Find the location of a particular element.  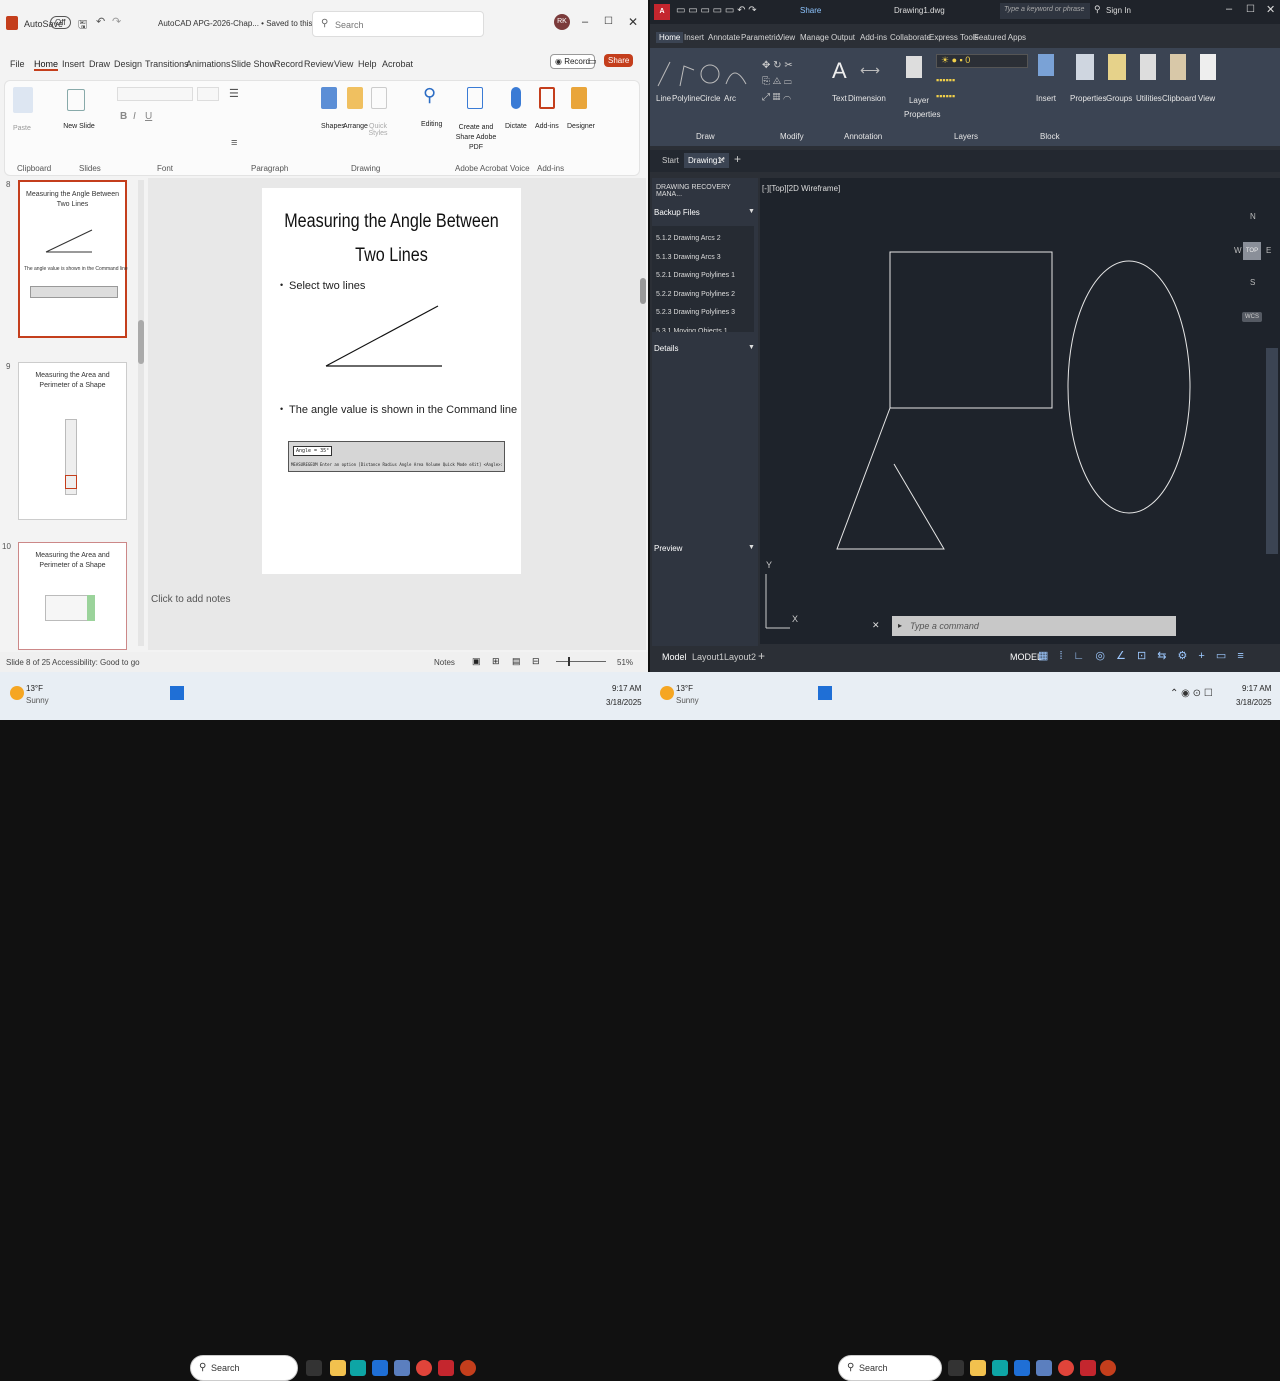

accessibility-status: Accessibility: Good to go is located at coordinates (96, 662).